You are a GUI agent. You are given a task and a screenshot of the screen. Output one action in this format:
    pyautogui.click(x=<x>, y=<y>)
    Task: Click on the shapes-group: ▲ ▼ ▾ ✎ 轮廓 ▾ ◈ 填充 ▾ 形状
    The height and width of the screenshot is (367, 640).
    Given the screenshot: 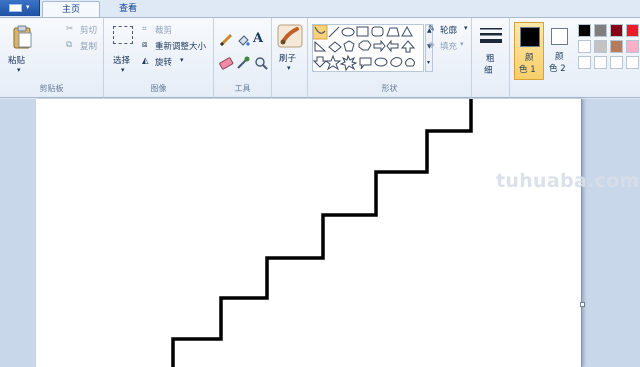 What is the action you would take?
    pyautogui.click(x=390, y=58)
    